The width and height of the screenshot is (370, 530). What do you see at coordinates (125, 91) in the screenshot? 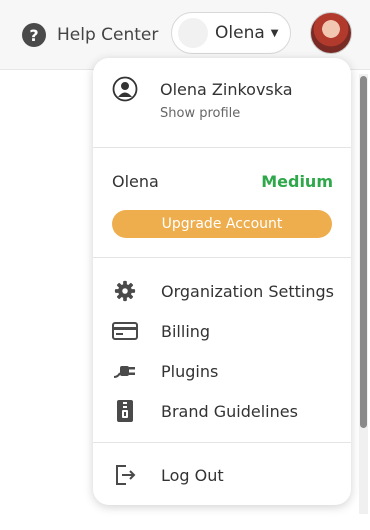
I see `user-icon` at bounding box center [125, 91].